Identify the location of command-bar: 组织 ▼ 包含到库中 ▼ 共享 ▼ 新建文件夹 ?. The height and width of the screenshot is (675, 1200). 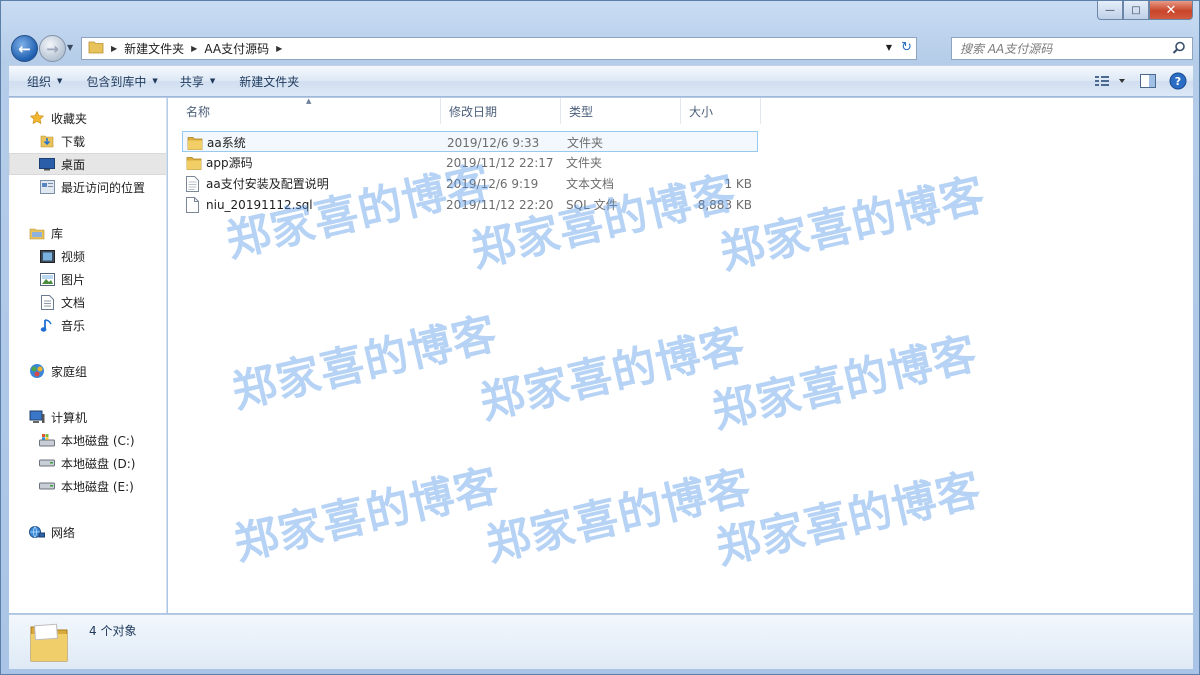
(601, 81).